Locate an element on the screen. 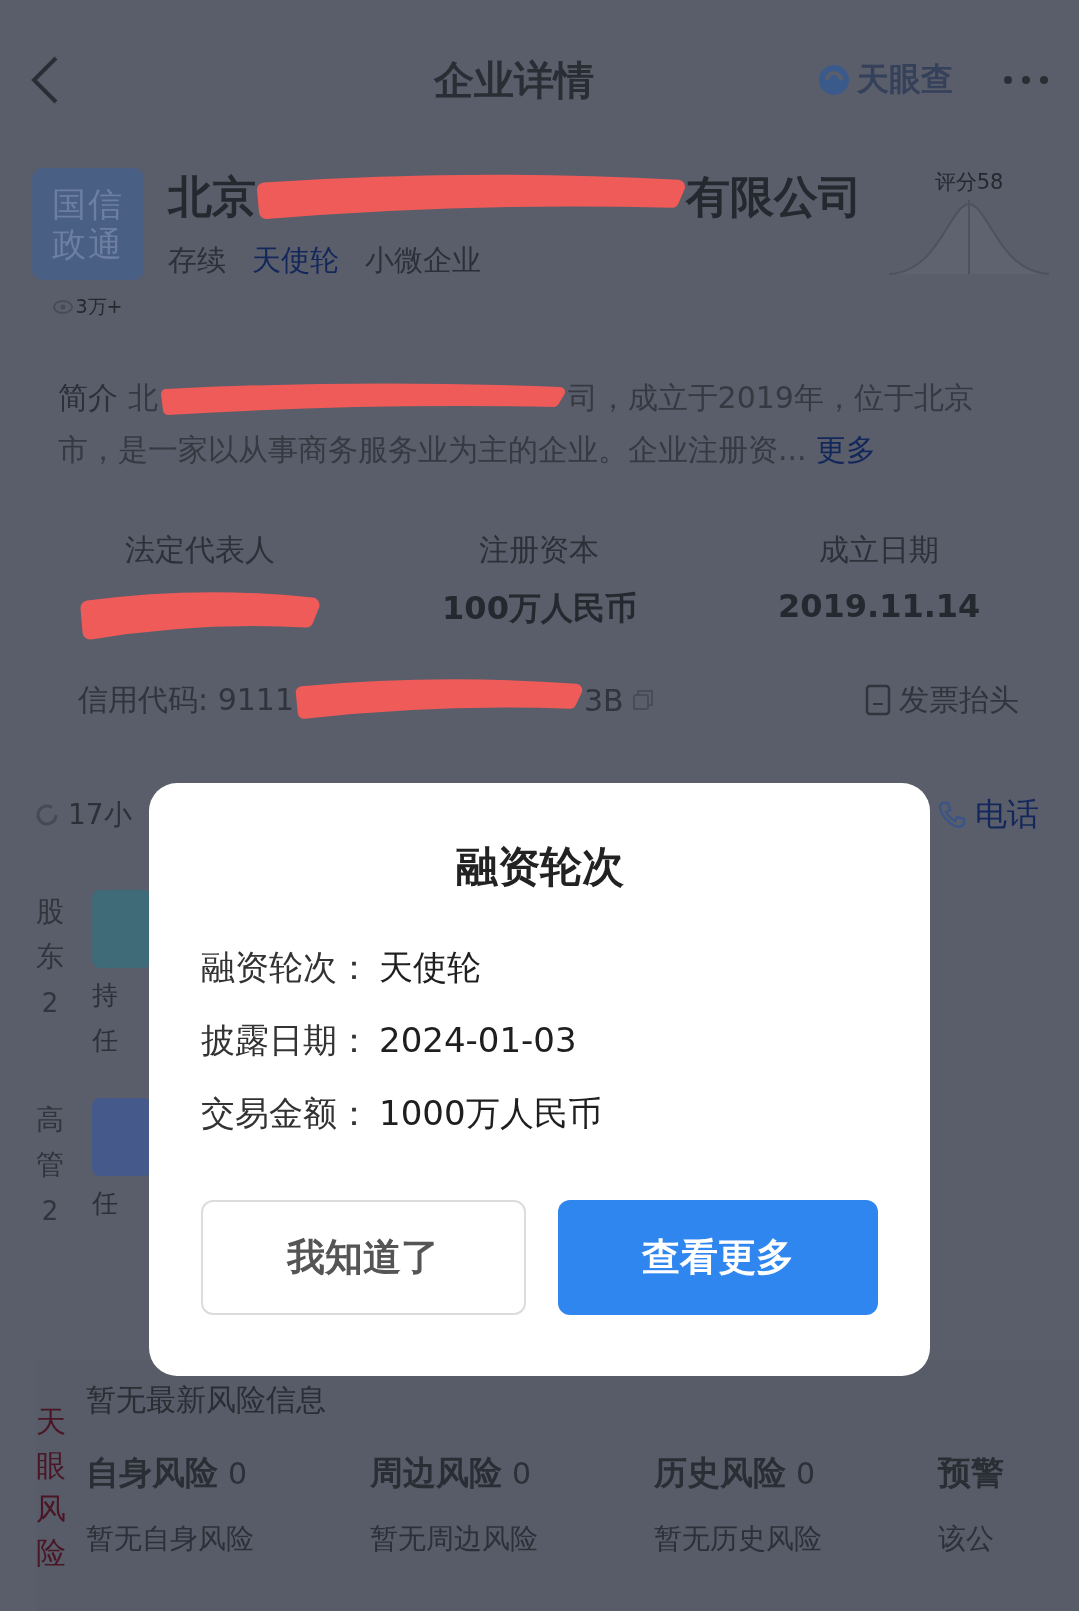  field-label: 披露日期： is located at coordinates (286, 1040).